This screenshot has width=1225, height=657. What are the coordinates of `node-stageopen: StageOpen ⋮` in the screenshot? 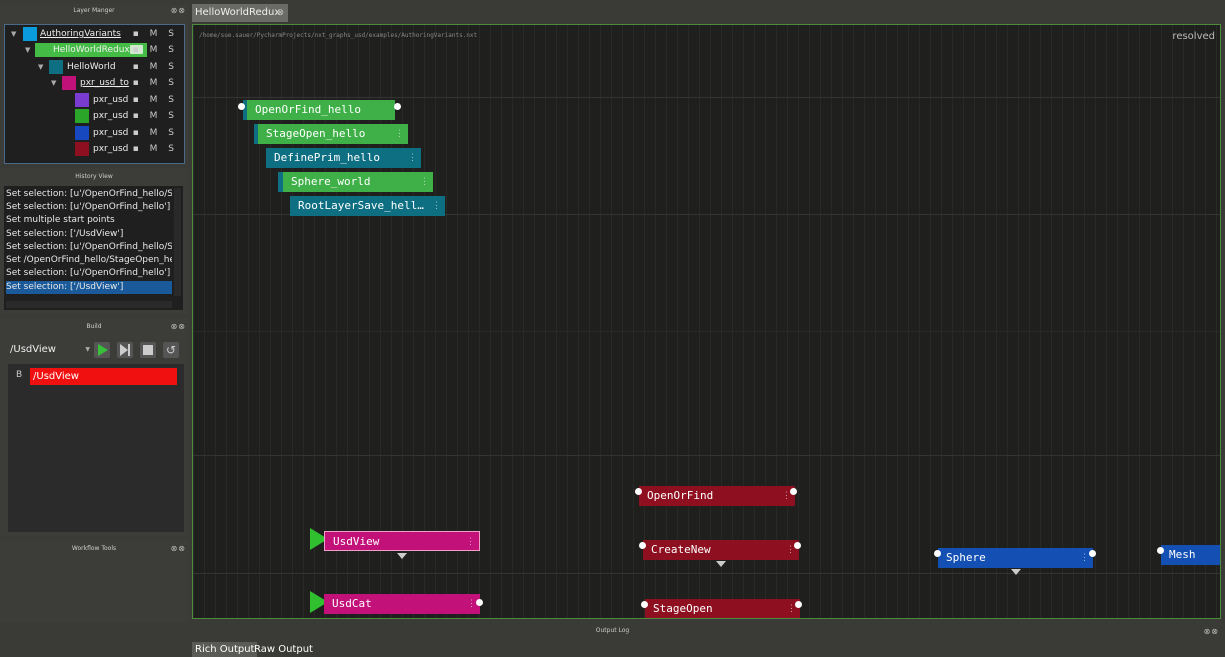 It's located at (722, 608).